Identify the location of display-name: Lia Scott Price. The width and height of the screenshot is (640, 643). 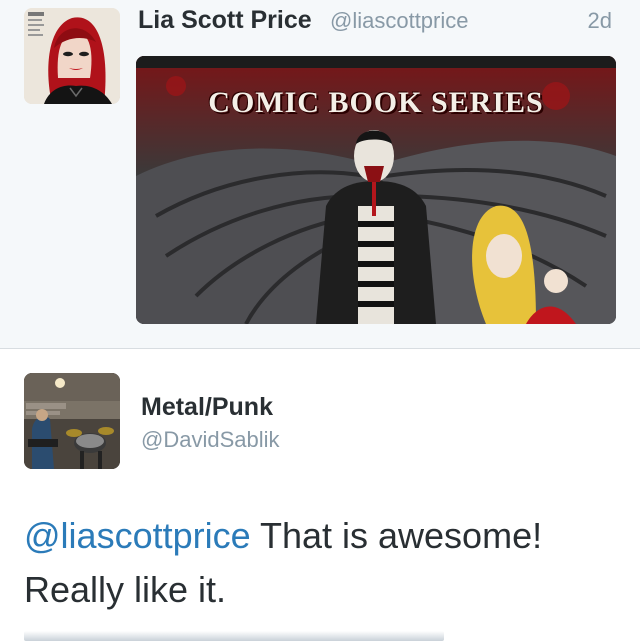
(225, 20).